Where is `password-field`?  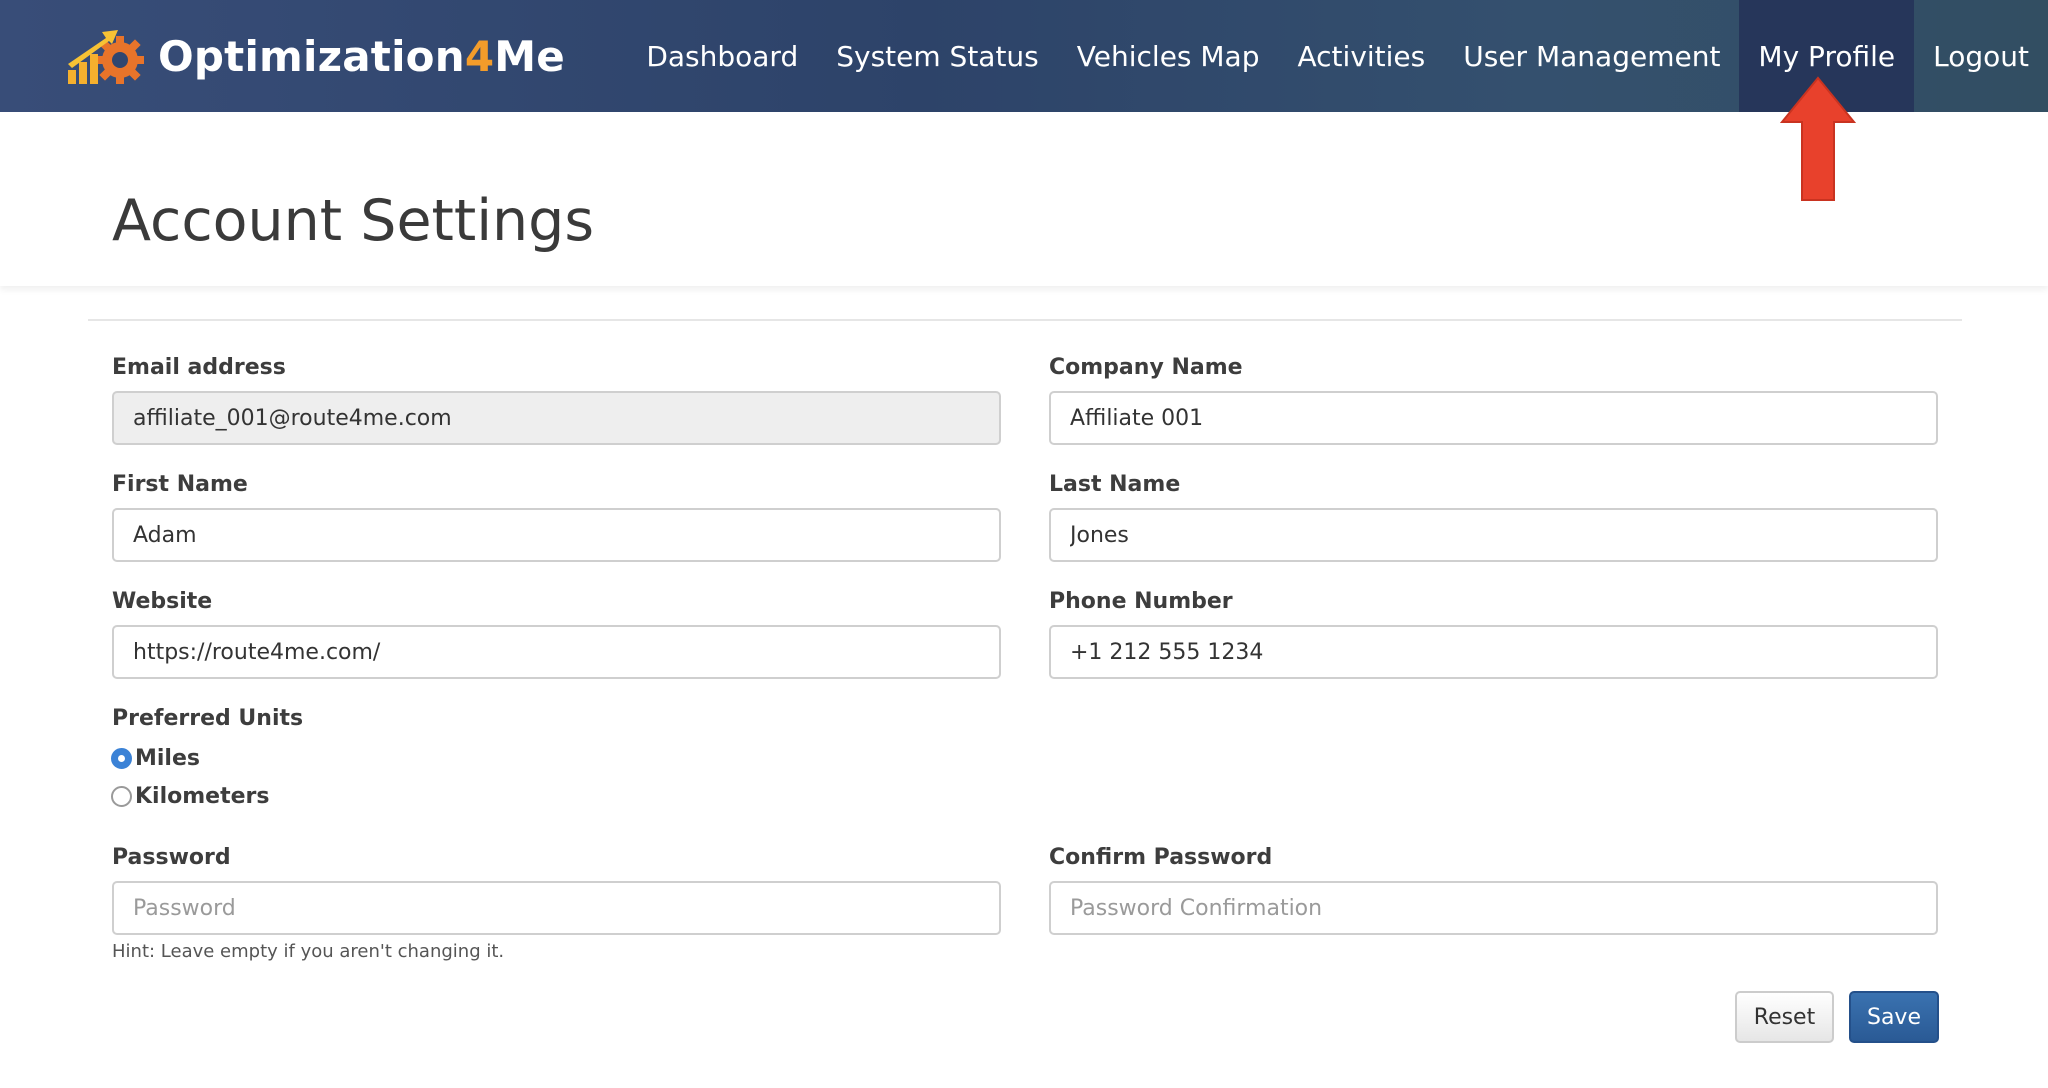 password-field is located at coordinates (556, 908).